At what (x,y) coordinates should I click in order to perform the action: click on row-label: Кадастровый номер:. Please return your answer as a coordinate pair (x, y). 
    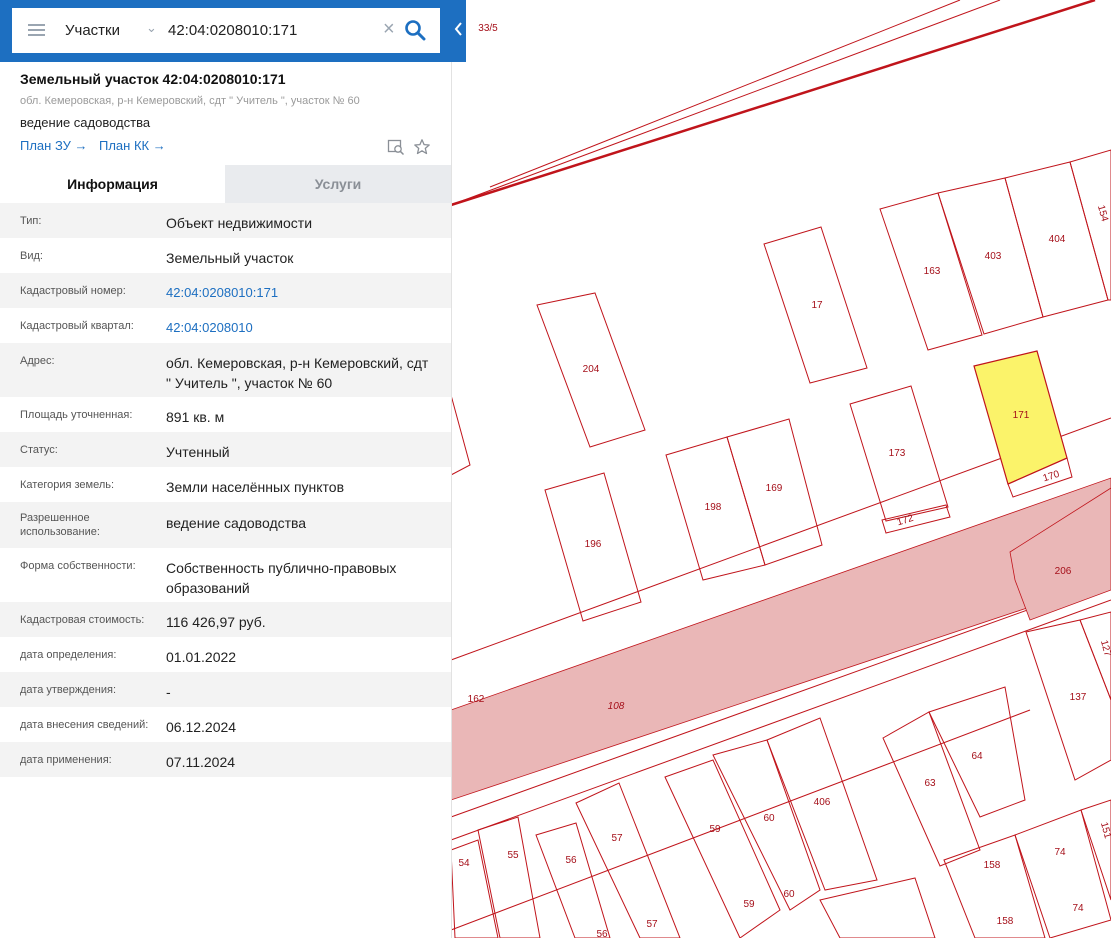
    Looking at the image, I should click on (73, 291).